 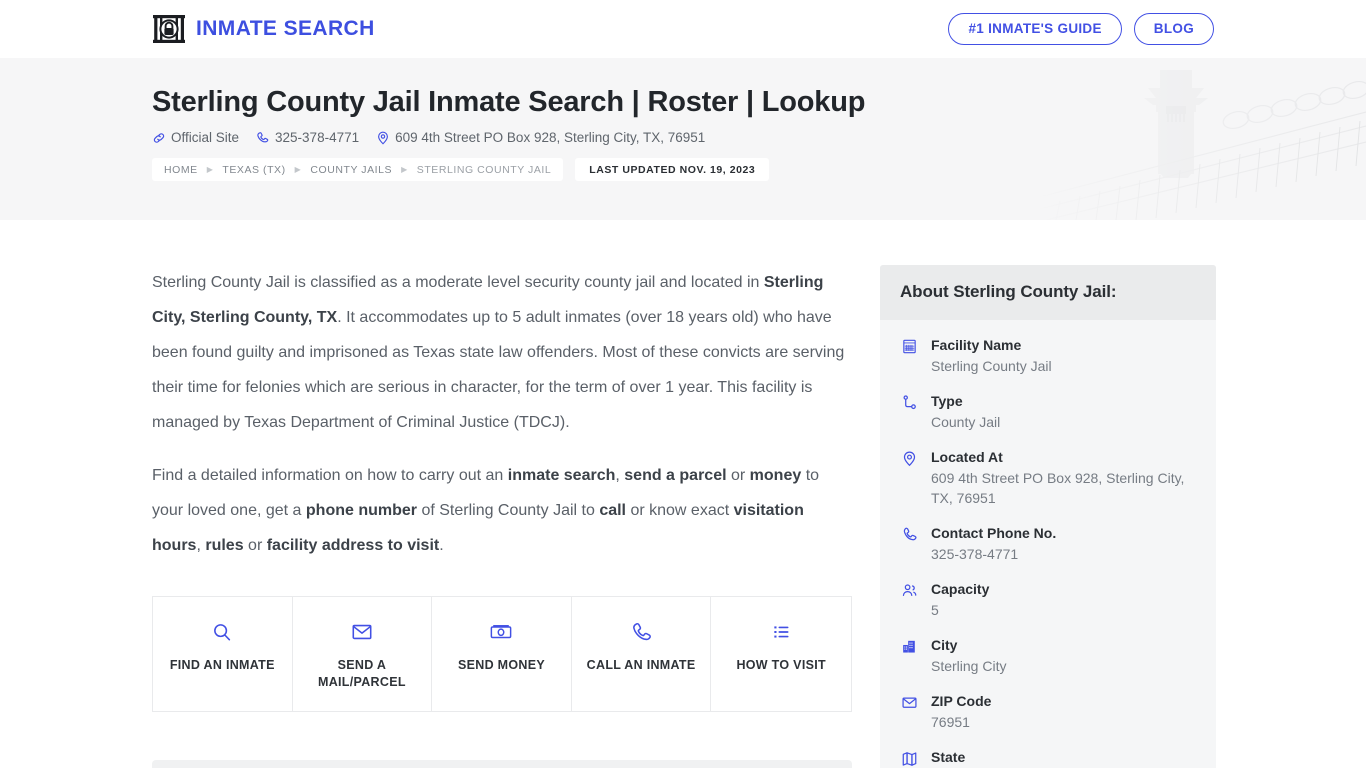 I want to click on fact-value: County Jail, so click(x=966, y=422).